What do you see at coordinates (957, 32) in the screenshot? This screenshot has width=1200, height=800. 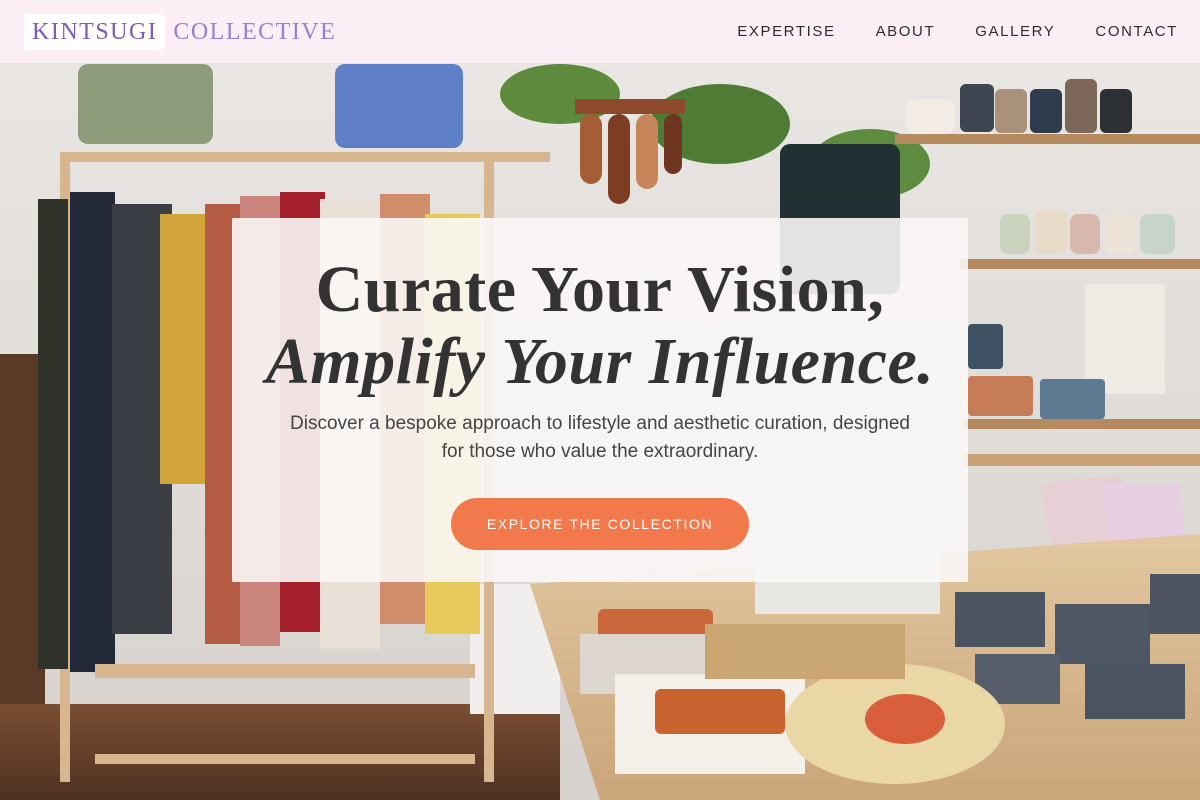 I see `main-nav: EXPERTISE ABOUT GALLERY CONTACT` at bounding box center [957, 32].